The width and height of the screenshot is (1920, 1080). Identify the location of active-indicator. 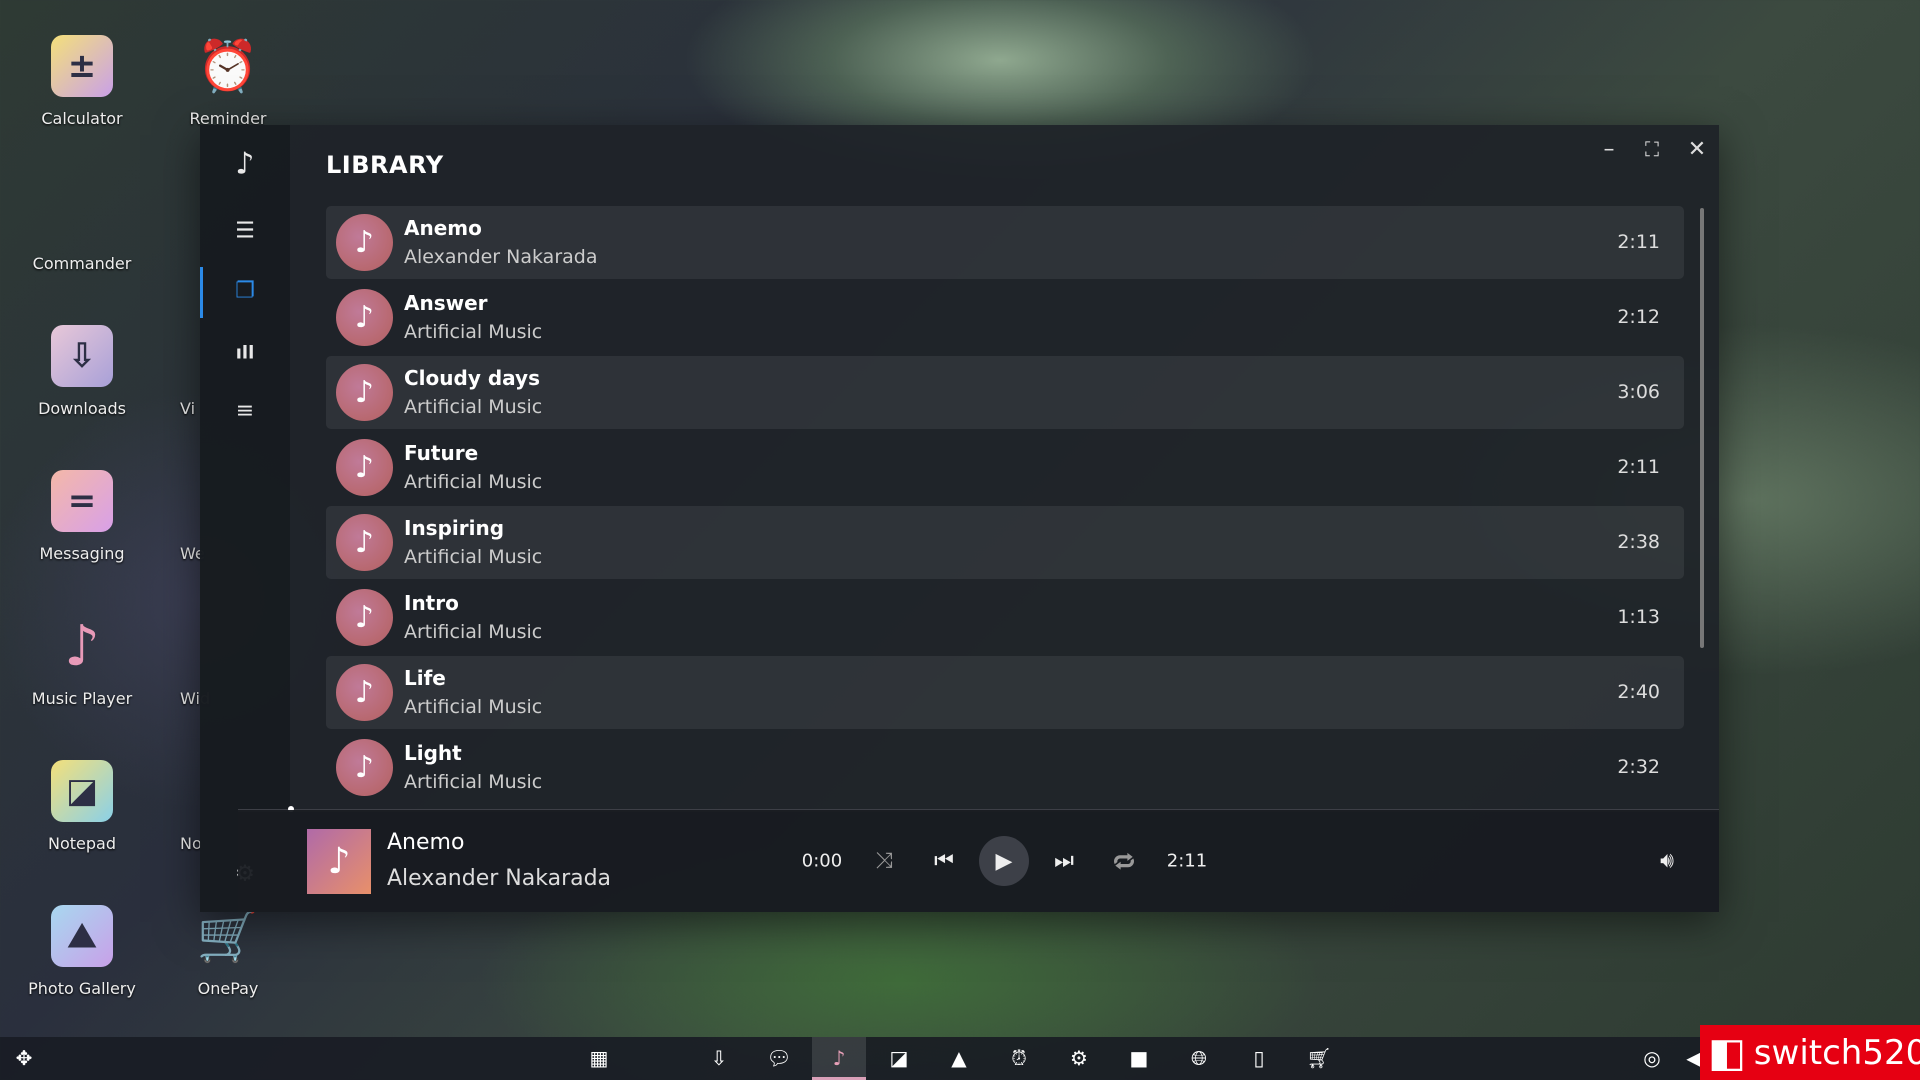
(201, 292).